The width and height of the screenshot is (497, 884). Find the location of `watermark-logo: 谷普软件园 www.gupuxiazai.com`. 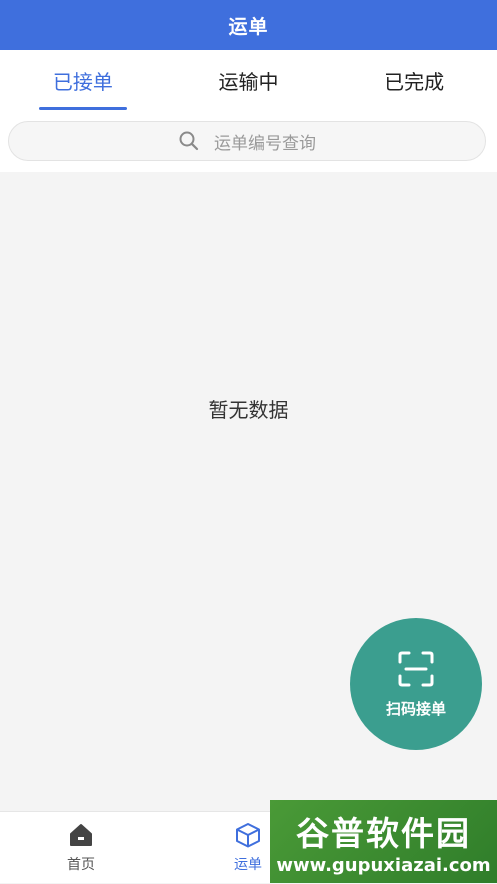

watermark-logo: 谷普软件园 www.gupuxiazai.com is located at coordinates (383, 841).